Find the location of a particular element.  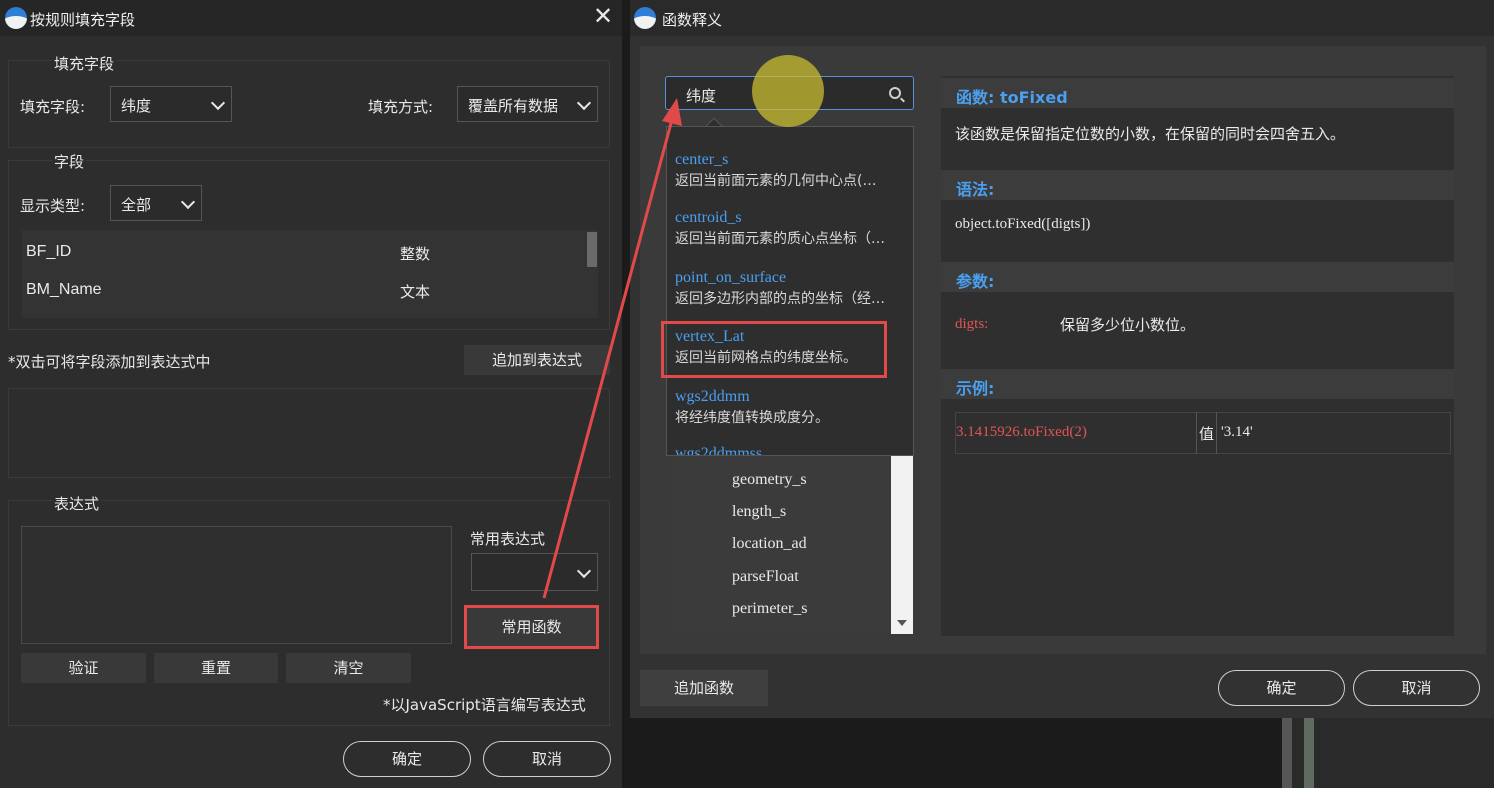

fill-mode-select: 覆盖所有数据 is located at coordinates (527, 104).